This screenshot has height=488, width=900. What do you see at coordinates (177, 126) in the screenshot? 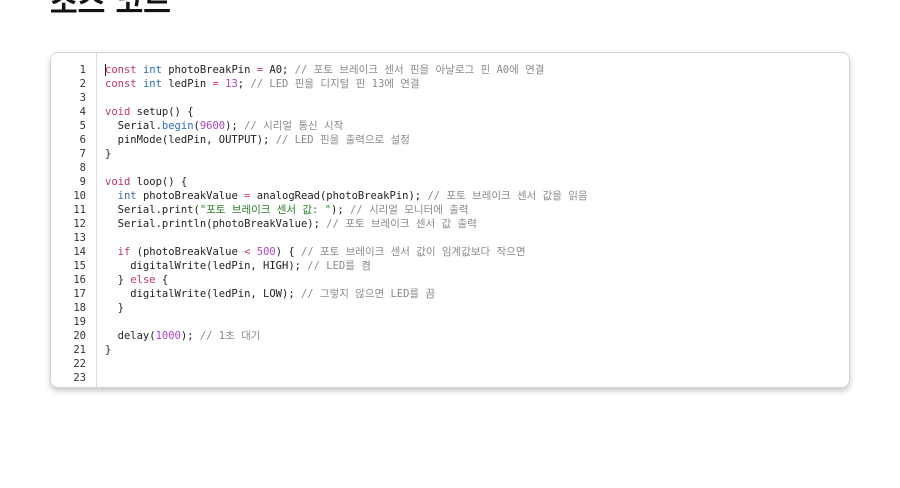
I see `code-token-function: begin` at bounding box center [177, 126].